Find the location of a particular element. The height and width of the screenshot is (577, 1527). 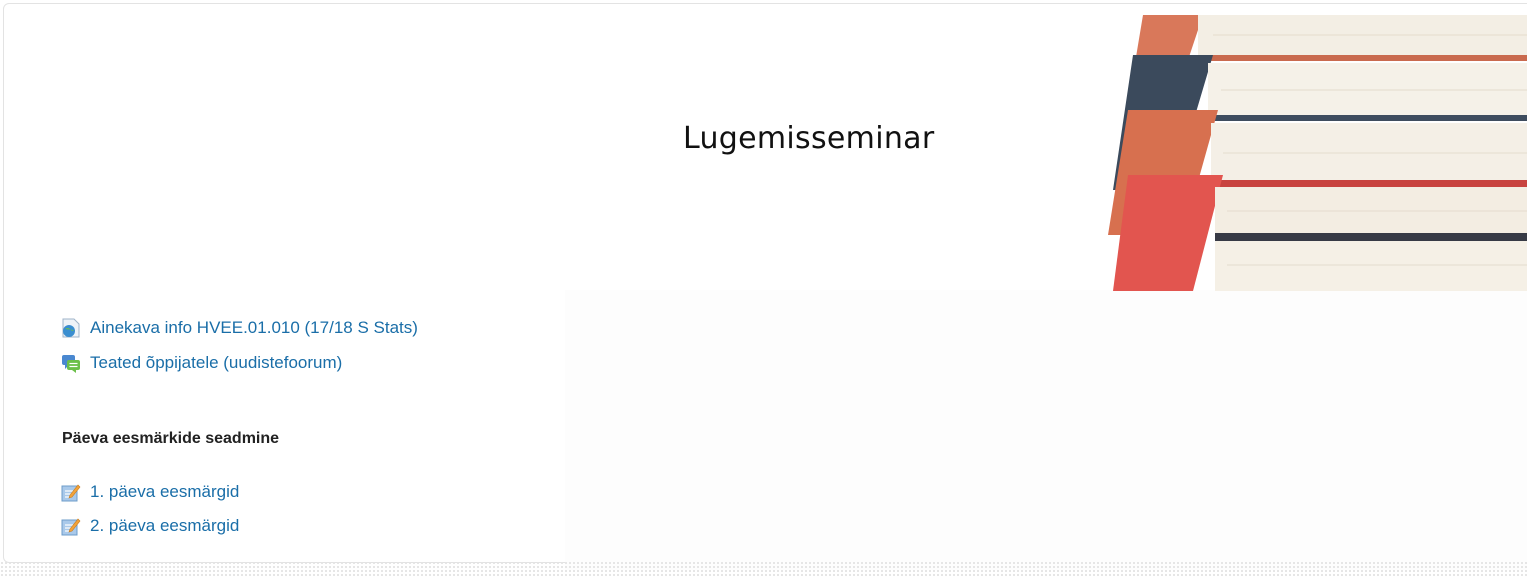

activity-label: 2. päeva eesmärgid is located at coordinates (165, 525).